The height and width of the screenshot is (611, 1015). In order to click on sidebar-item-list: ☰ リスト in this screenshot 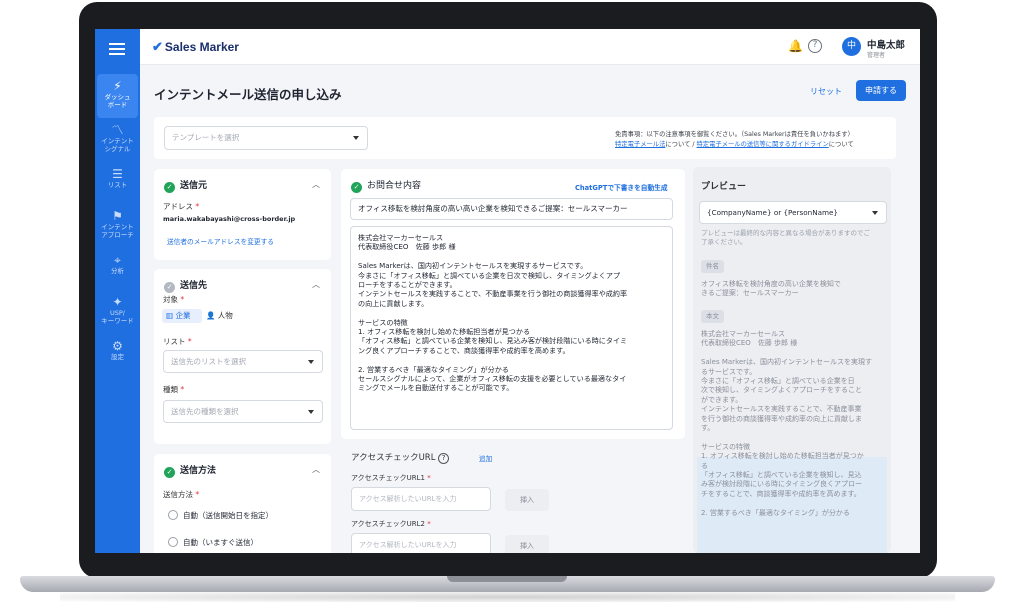, I will do `click(117, 184)`.